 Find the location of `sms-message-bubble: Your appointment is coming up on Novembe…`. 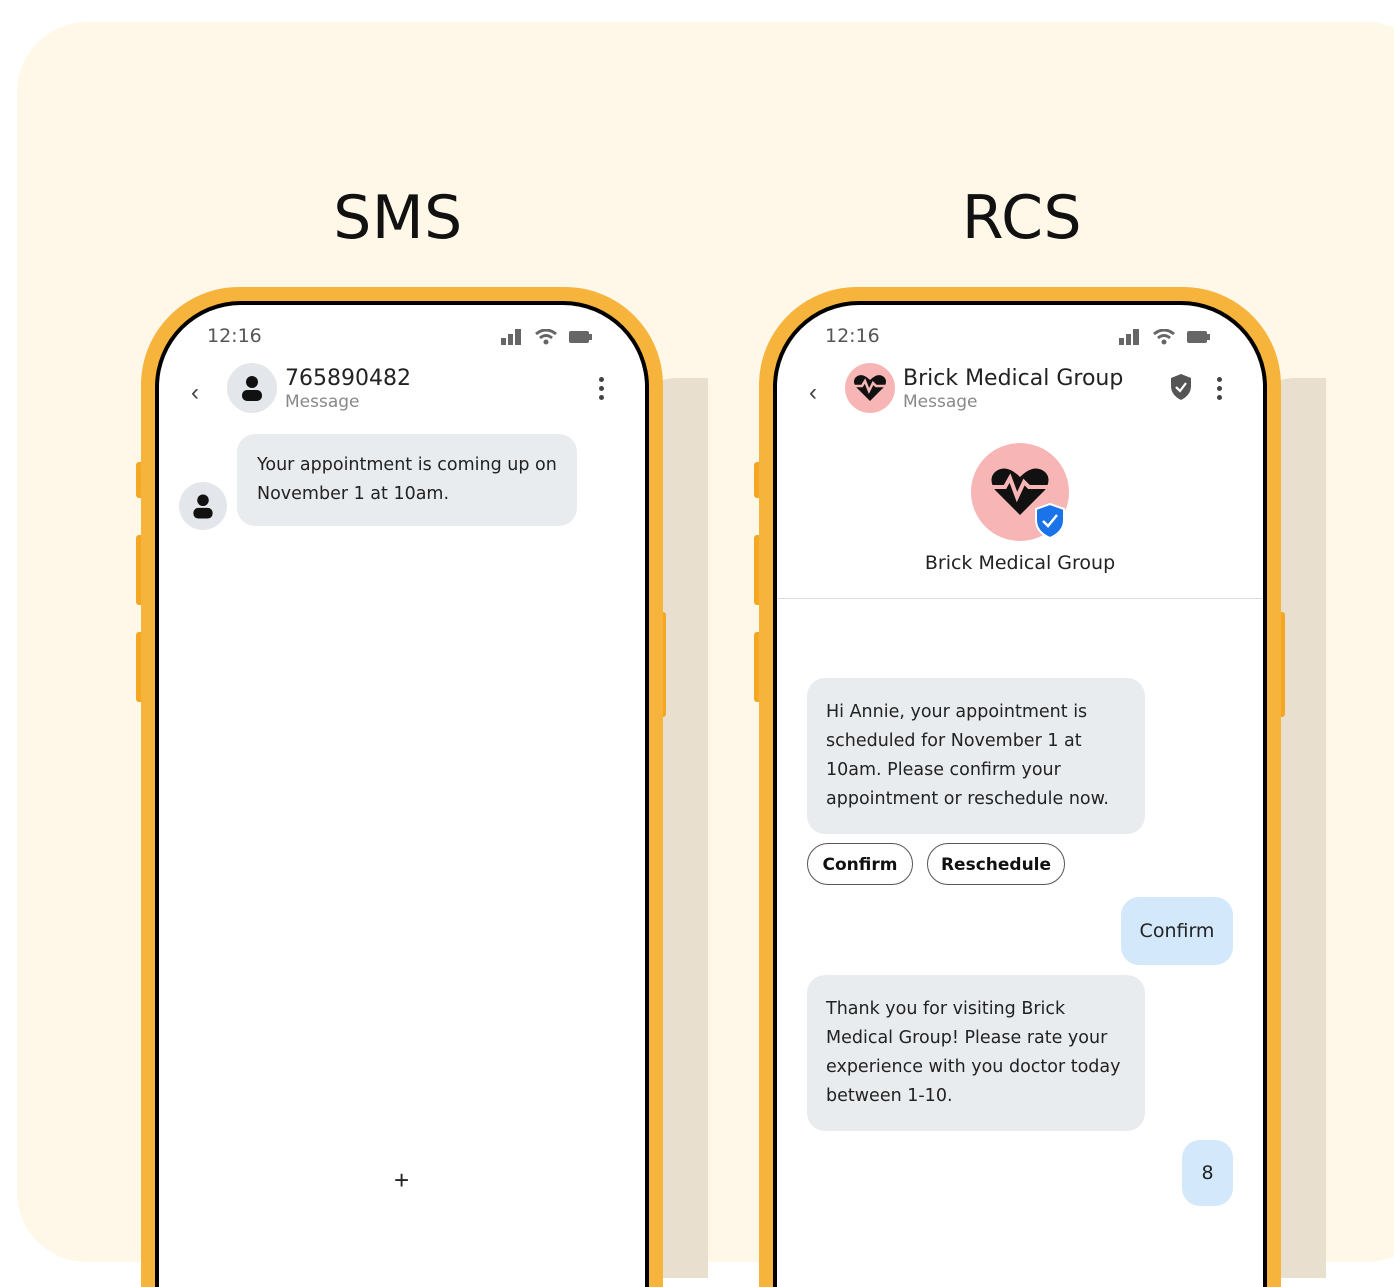

sms-message-bubble: Your appointment is coming up on Novembe… is located at coordinates (407, 480).